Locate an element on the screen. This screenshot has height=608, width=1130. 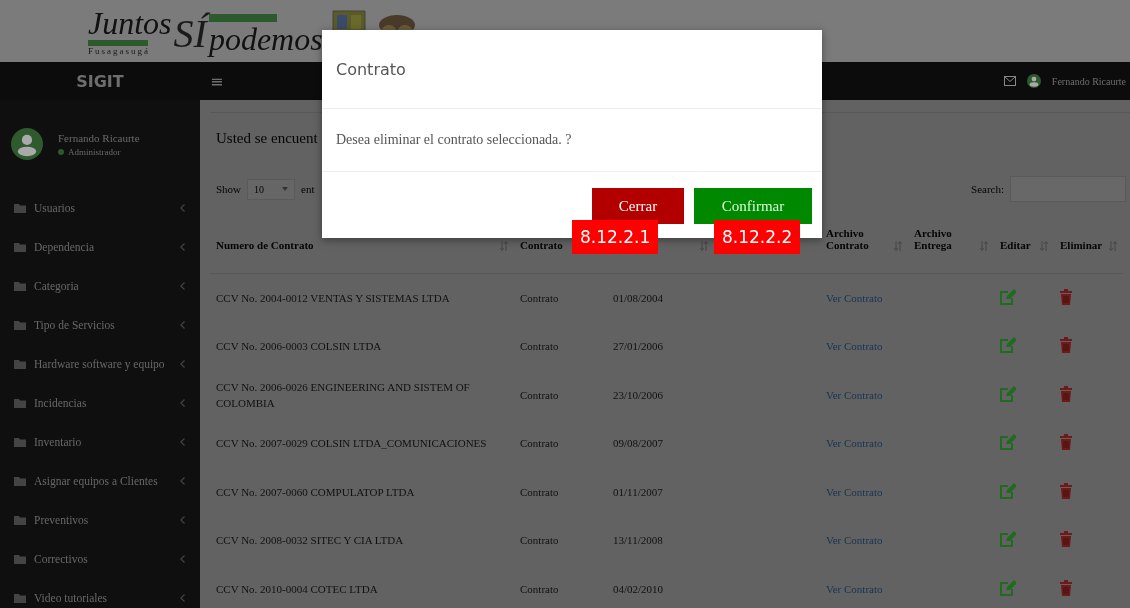
table-cell: 13/11/2008 is located at coordinates (638, 540).